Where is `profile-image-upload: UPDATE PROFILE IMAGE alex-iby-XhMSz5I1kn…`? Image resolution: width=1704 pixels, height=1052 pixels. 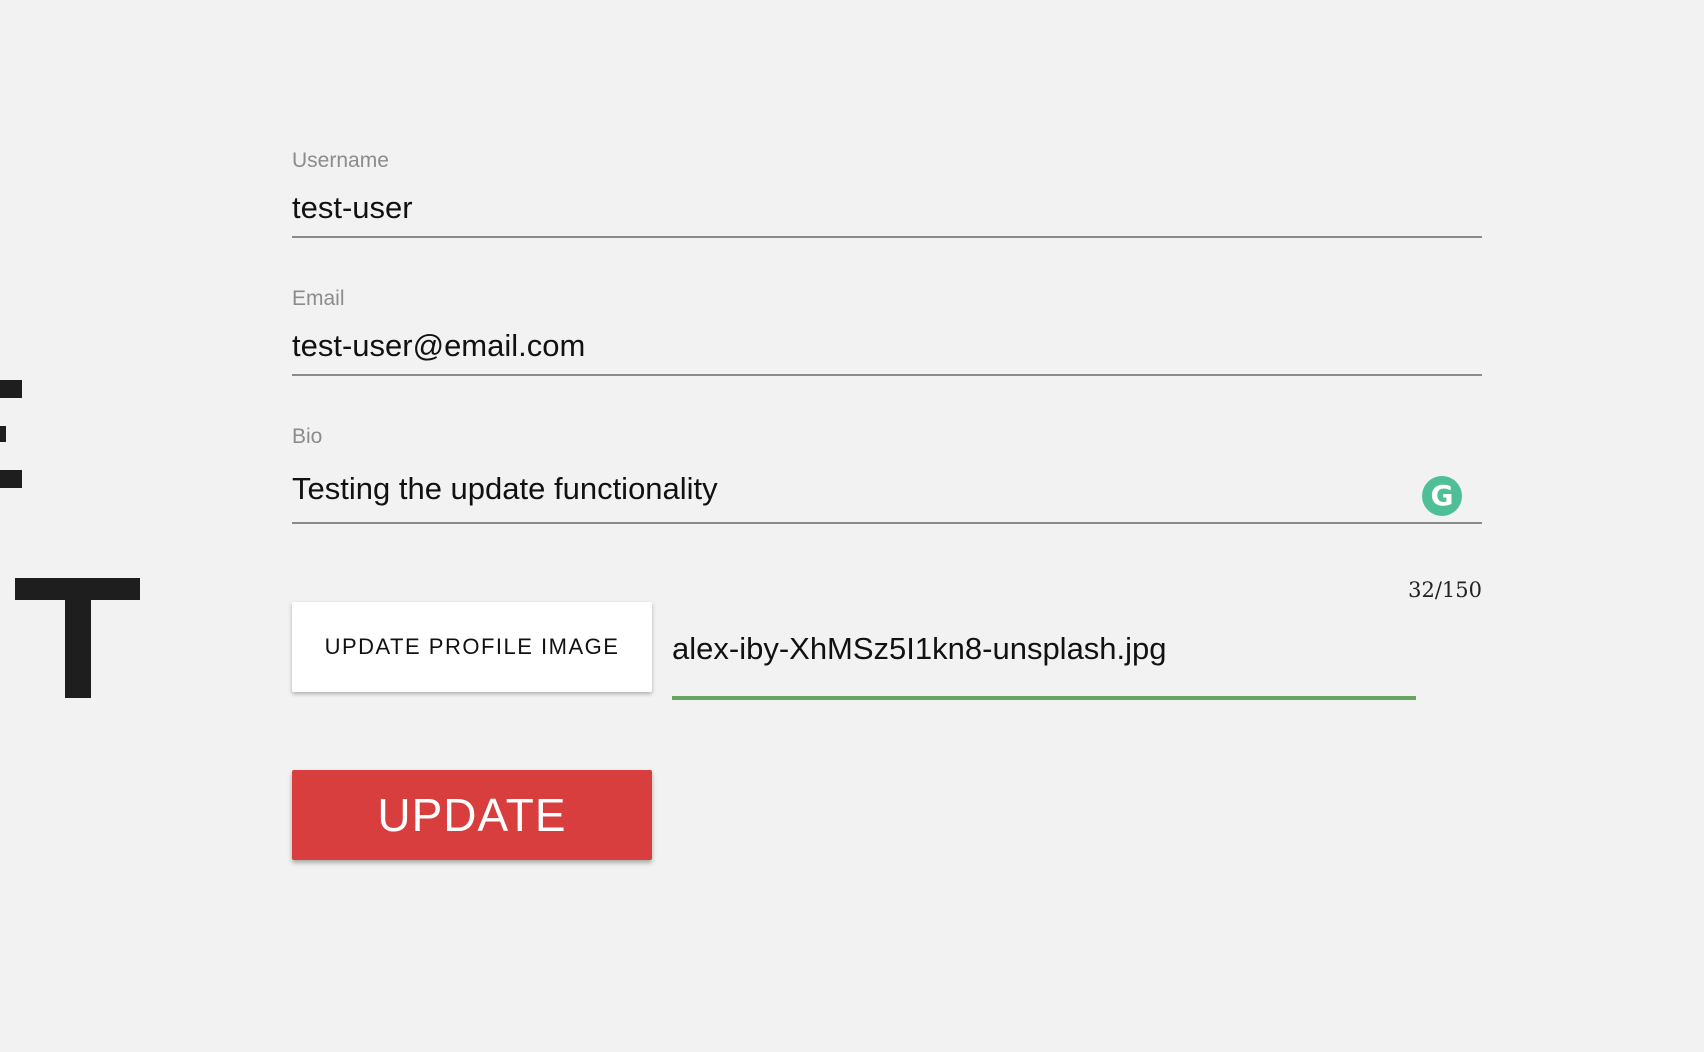
profile-image-upload: UPDATE PROFILE IMAGE alex-iby-XhMSz5I1kn… is located at coordinates (887, 651).